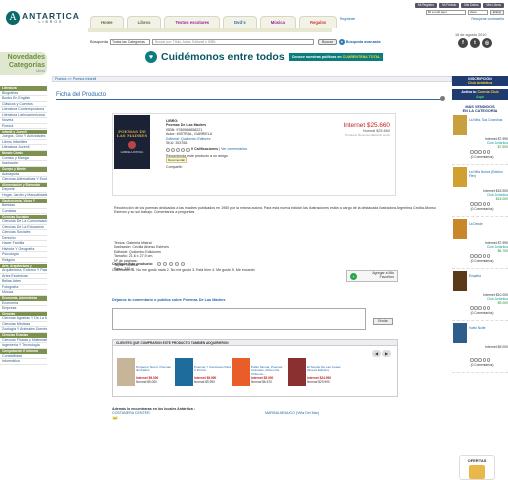 This screenshot has height=480, width=508. Describe the element at coordinates (463, 43) in the screenshot. I see `facebook-icon: f` at that location.